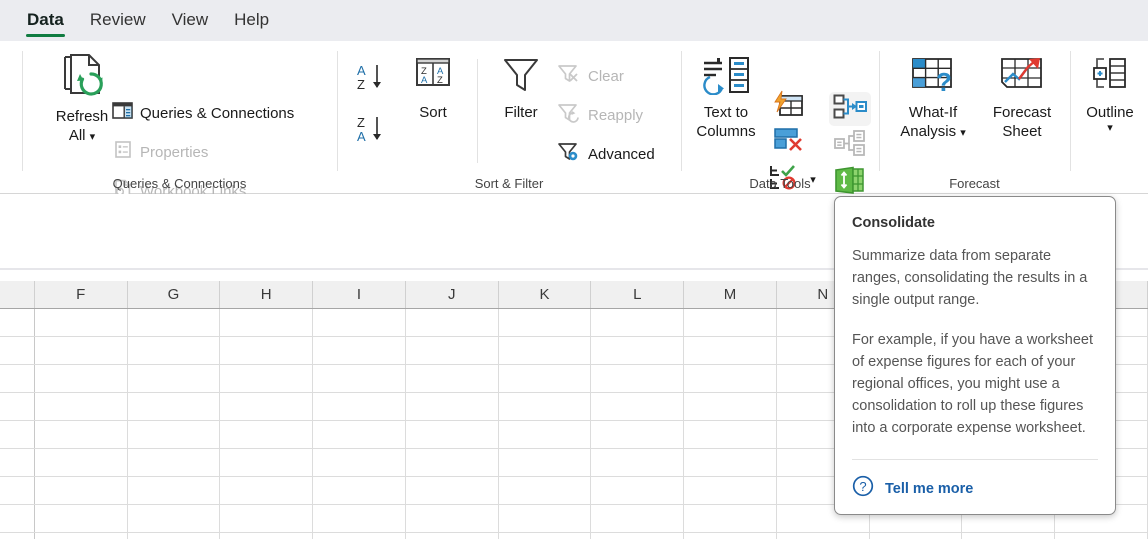 The image size is (1148, 539). What do you see at coordinates (730, 294) in the screenshot?
I see `column-header-m: M` at bounding box center [730, 294].